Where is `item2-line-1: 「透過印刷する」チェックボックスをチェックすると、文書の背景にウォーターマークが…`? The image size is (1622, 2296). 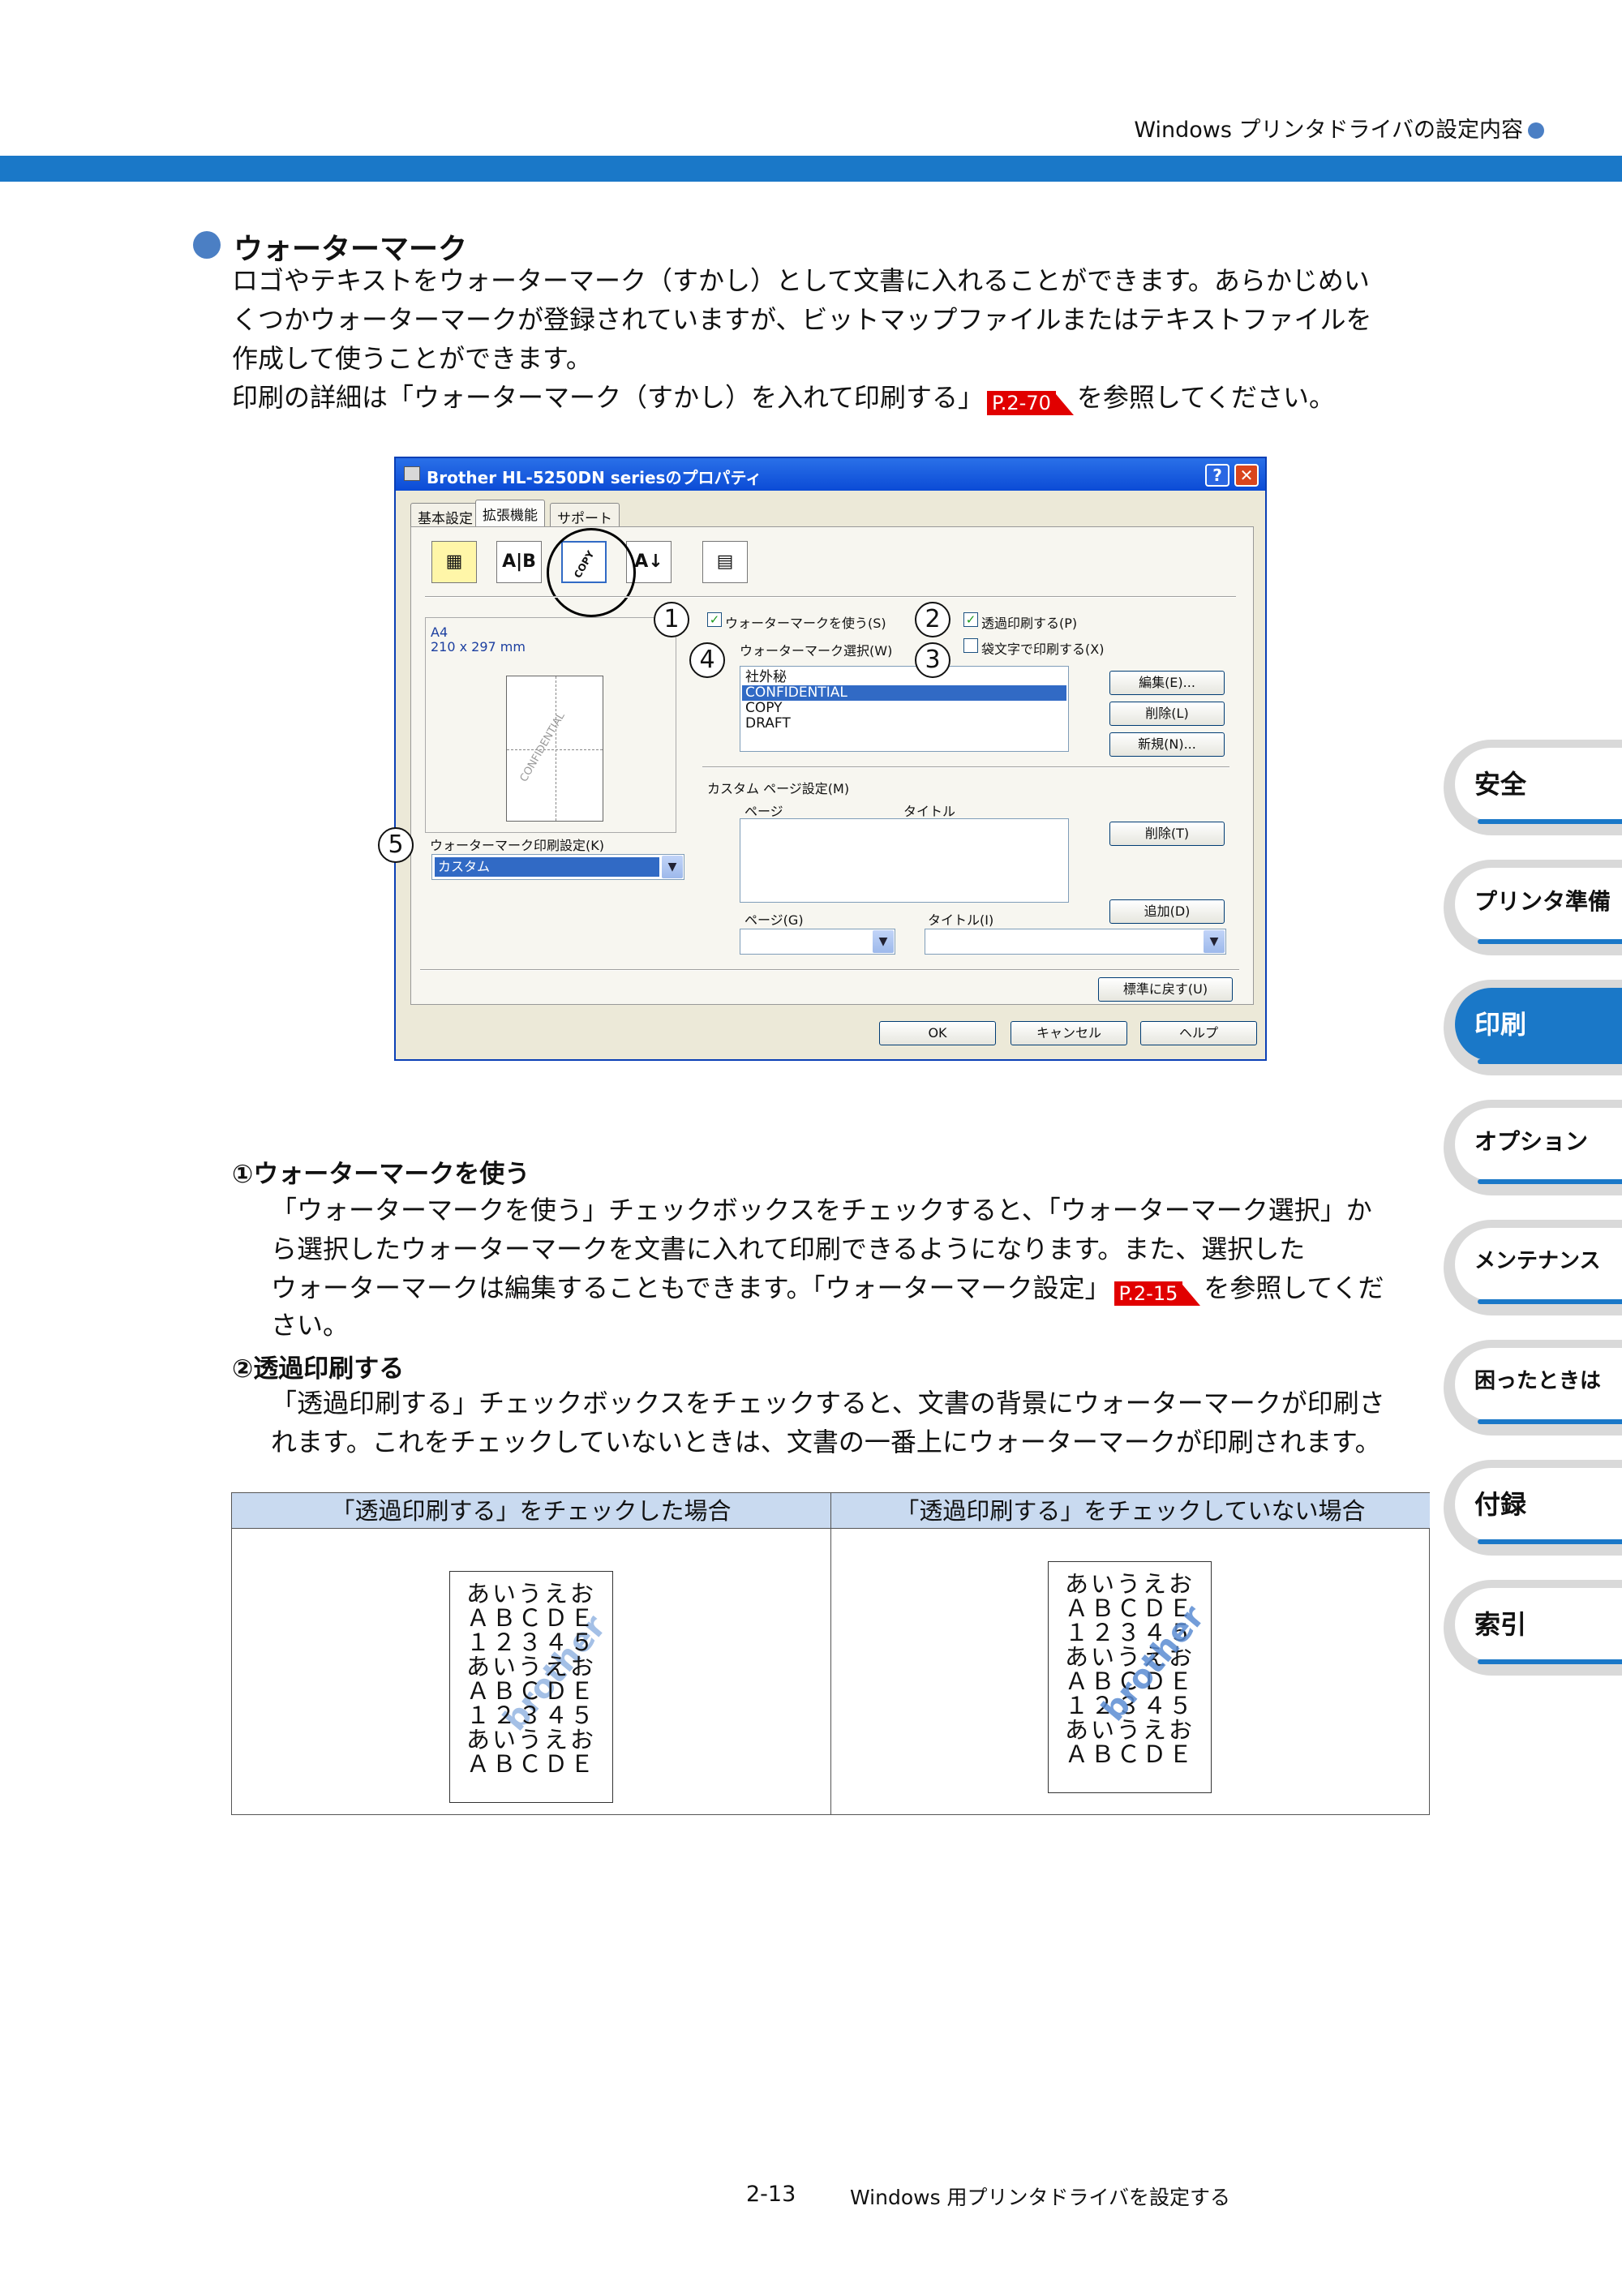 item2-line-1: 「透過印刷する」チェックボックスをチェックすると、文書の背景にウォーターマークが… is located at coordinates (828, 1403).